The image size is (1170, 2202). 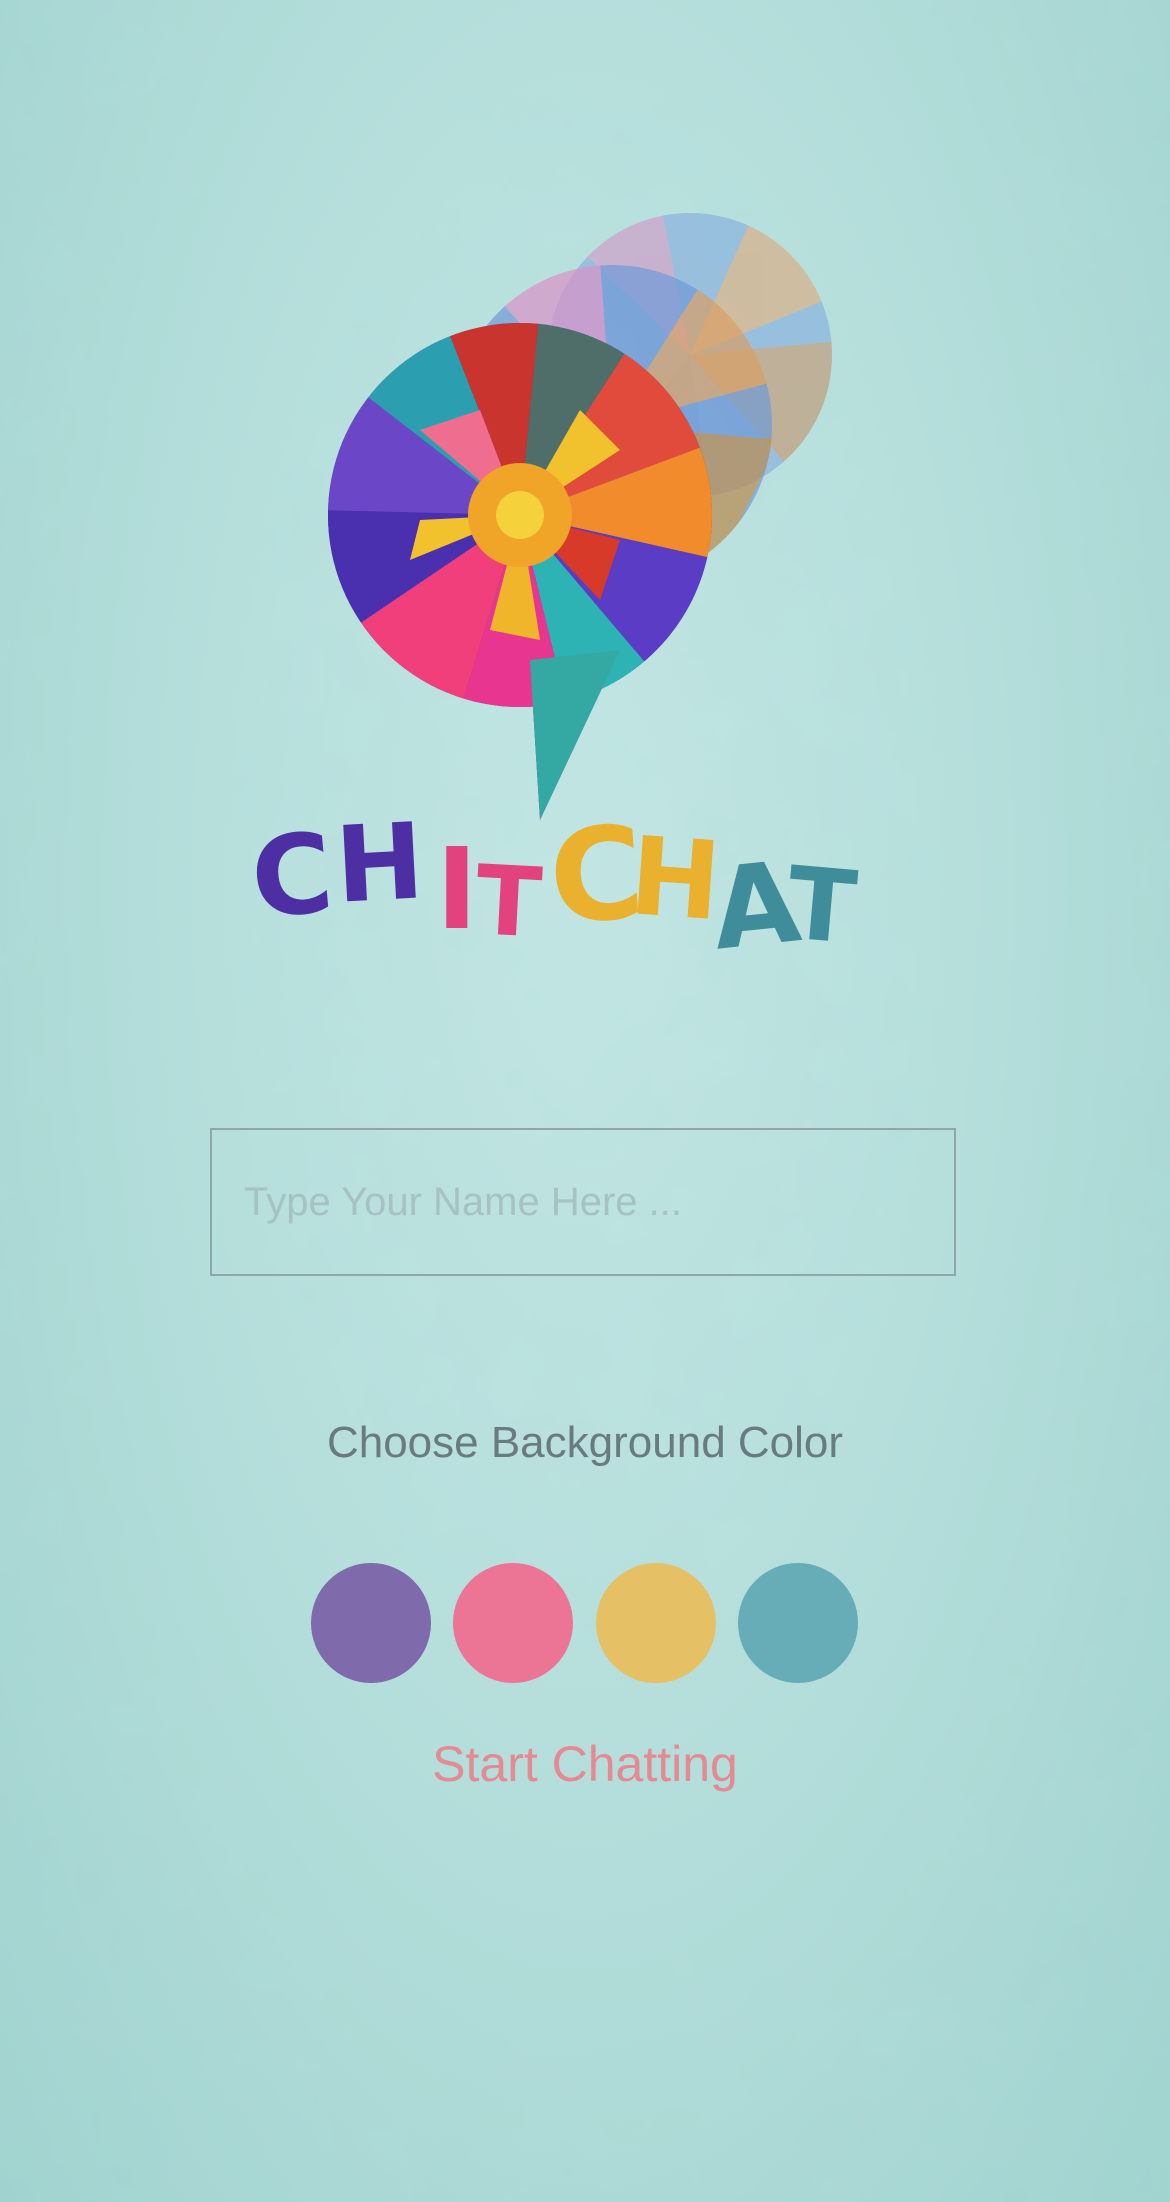 What do you see at coordinates (584, 1623) in the screenshot?
I see `color-swatch-group` at bounding box center [584, 1623].